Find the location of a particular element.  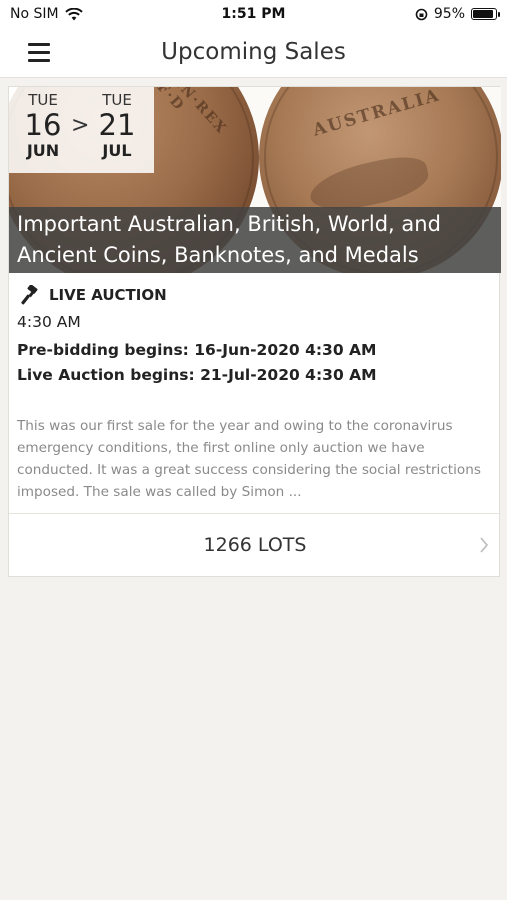

start-date: TUE 16 JUN is located at coordinates (43, 125).